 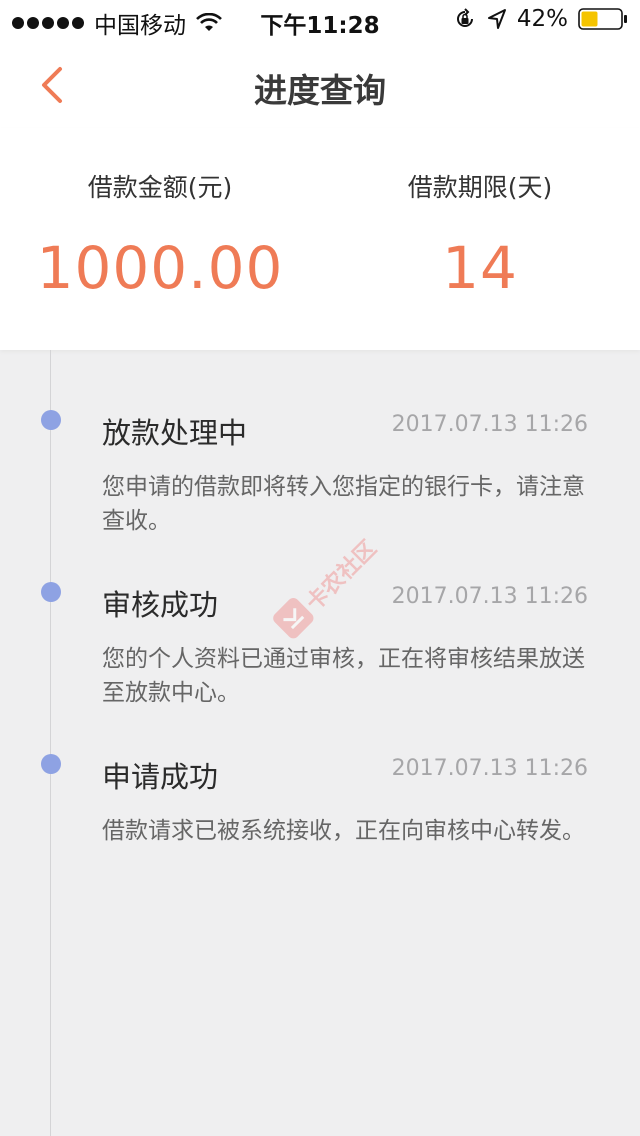 I want to click on location-arrow-icon, so click(x=496, y=19).